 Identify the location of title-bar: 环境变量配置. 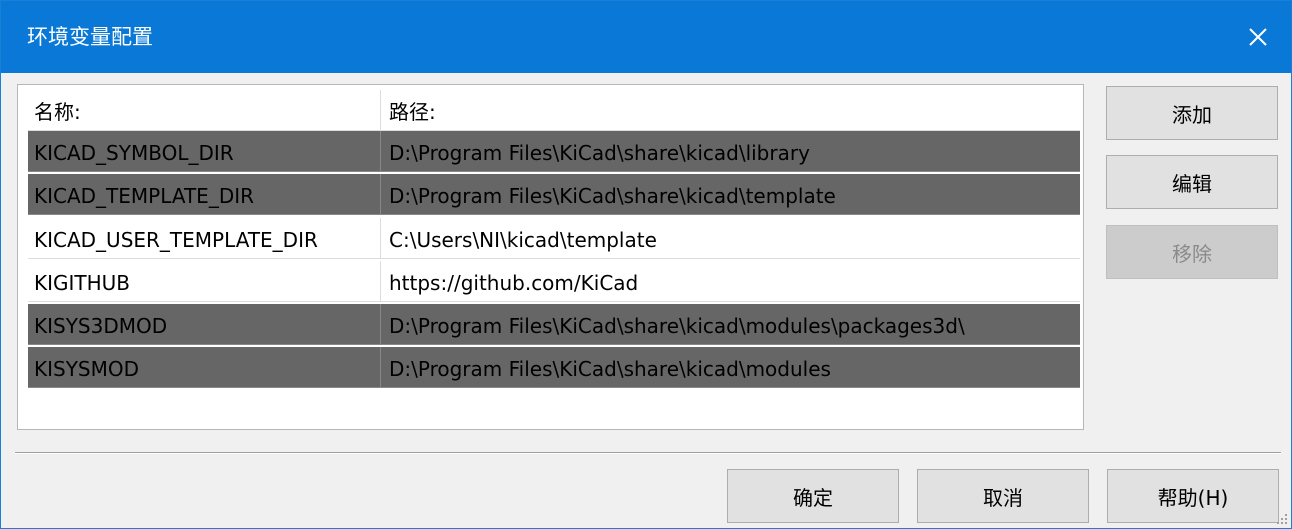
(646, 37).